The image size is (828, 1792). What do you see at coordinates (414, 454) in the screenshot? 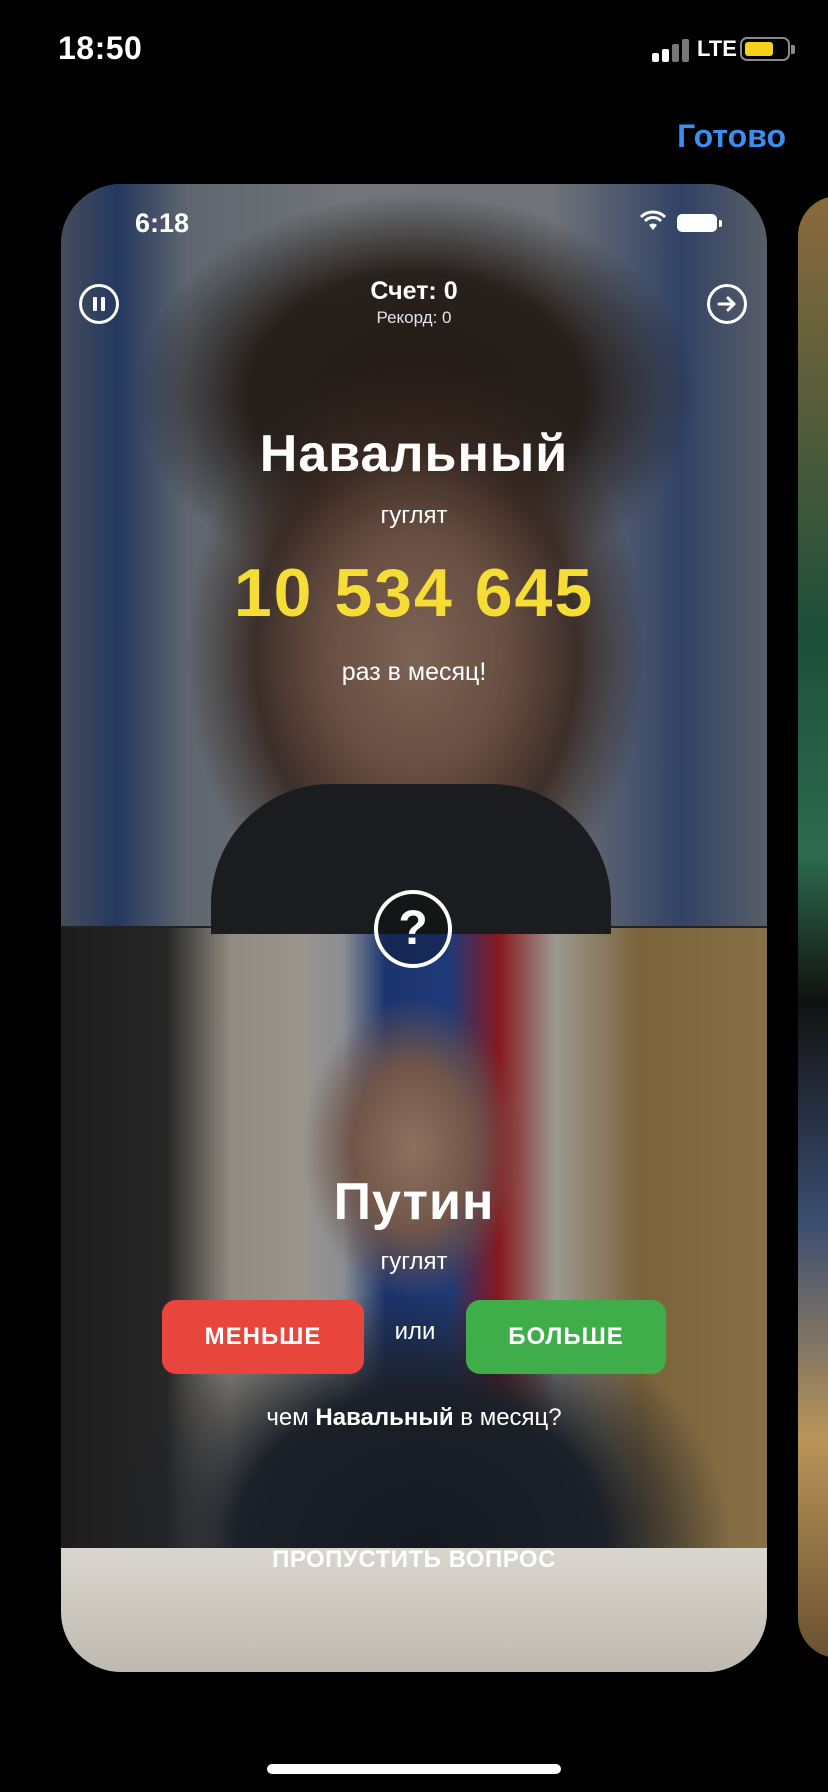
I see `top-person-name: Навальный` at bounding box center [414, 454].